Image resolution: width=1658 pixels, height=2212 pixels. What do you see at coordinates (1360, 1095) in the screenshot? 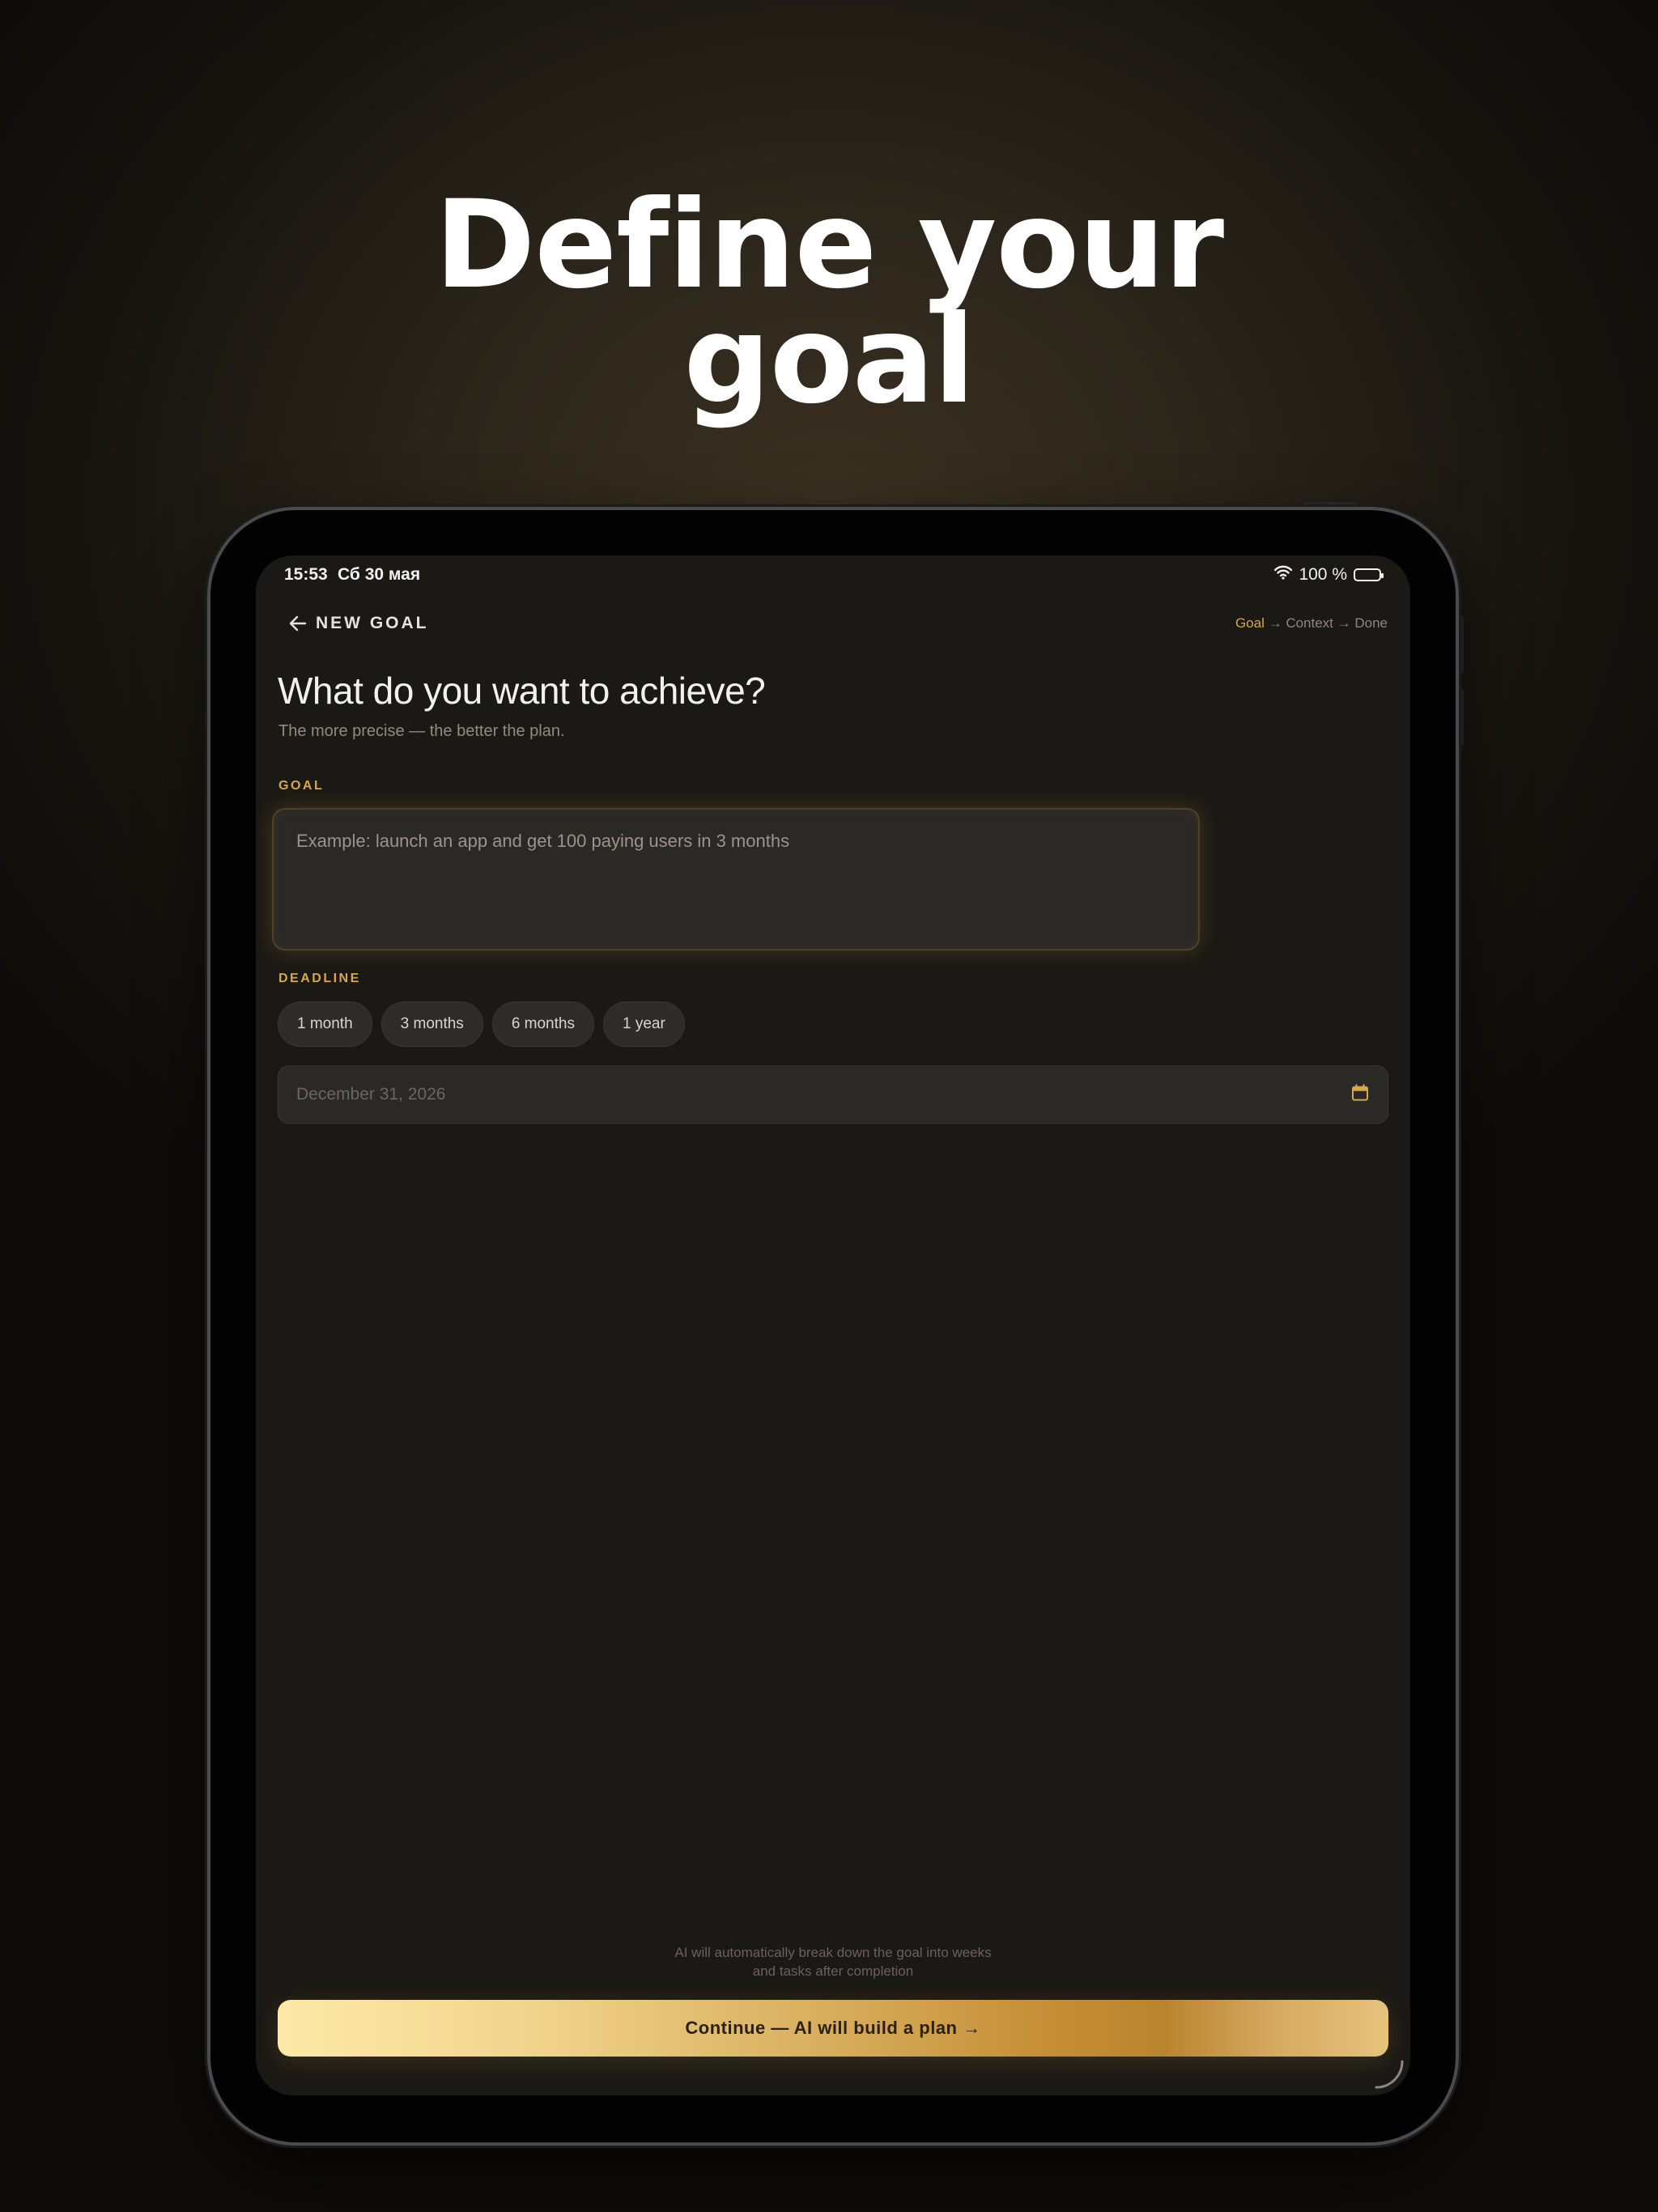
I see `calendar-icon` at bounding box center [1360, 1095].